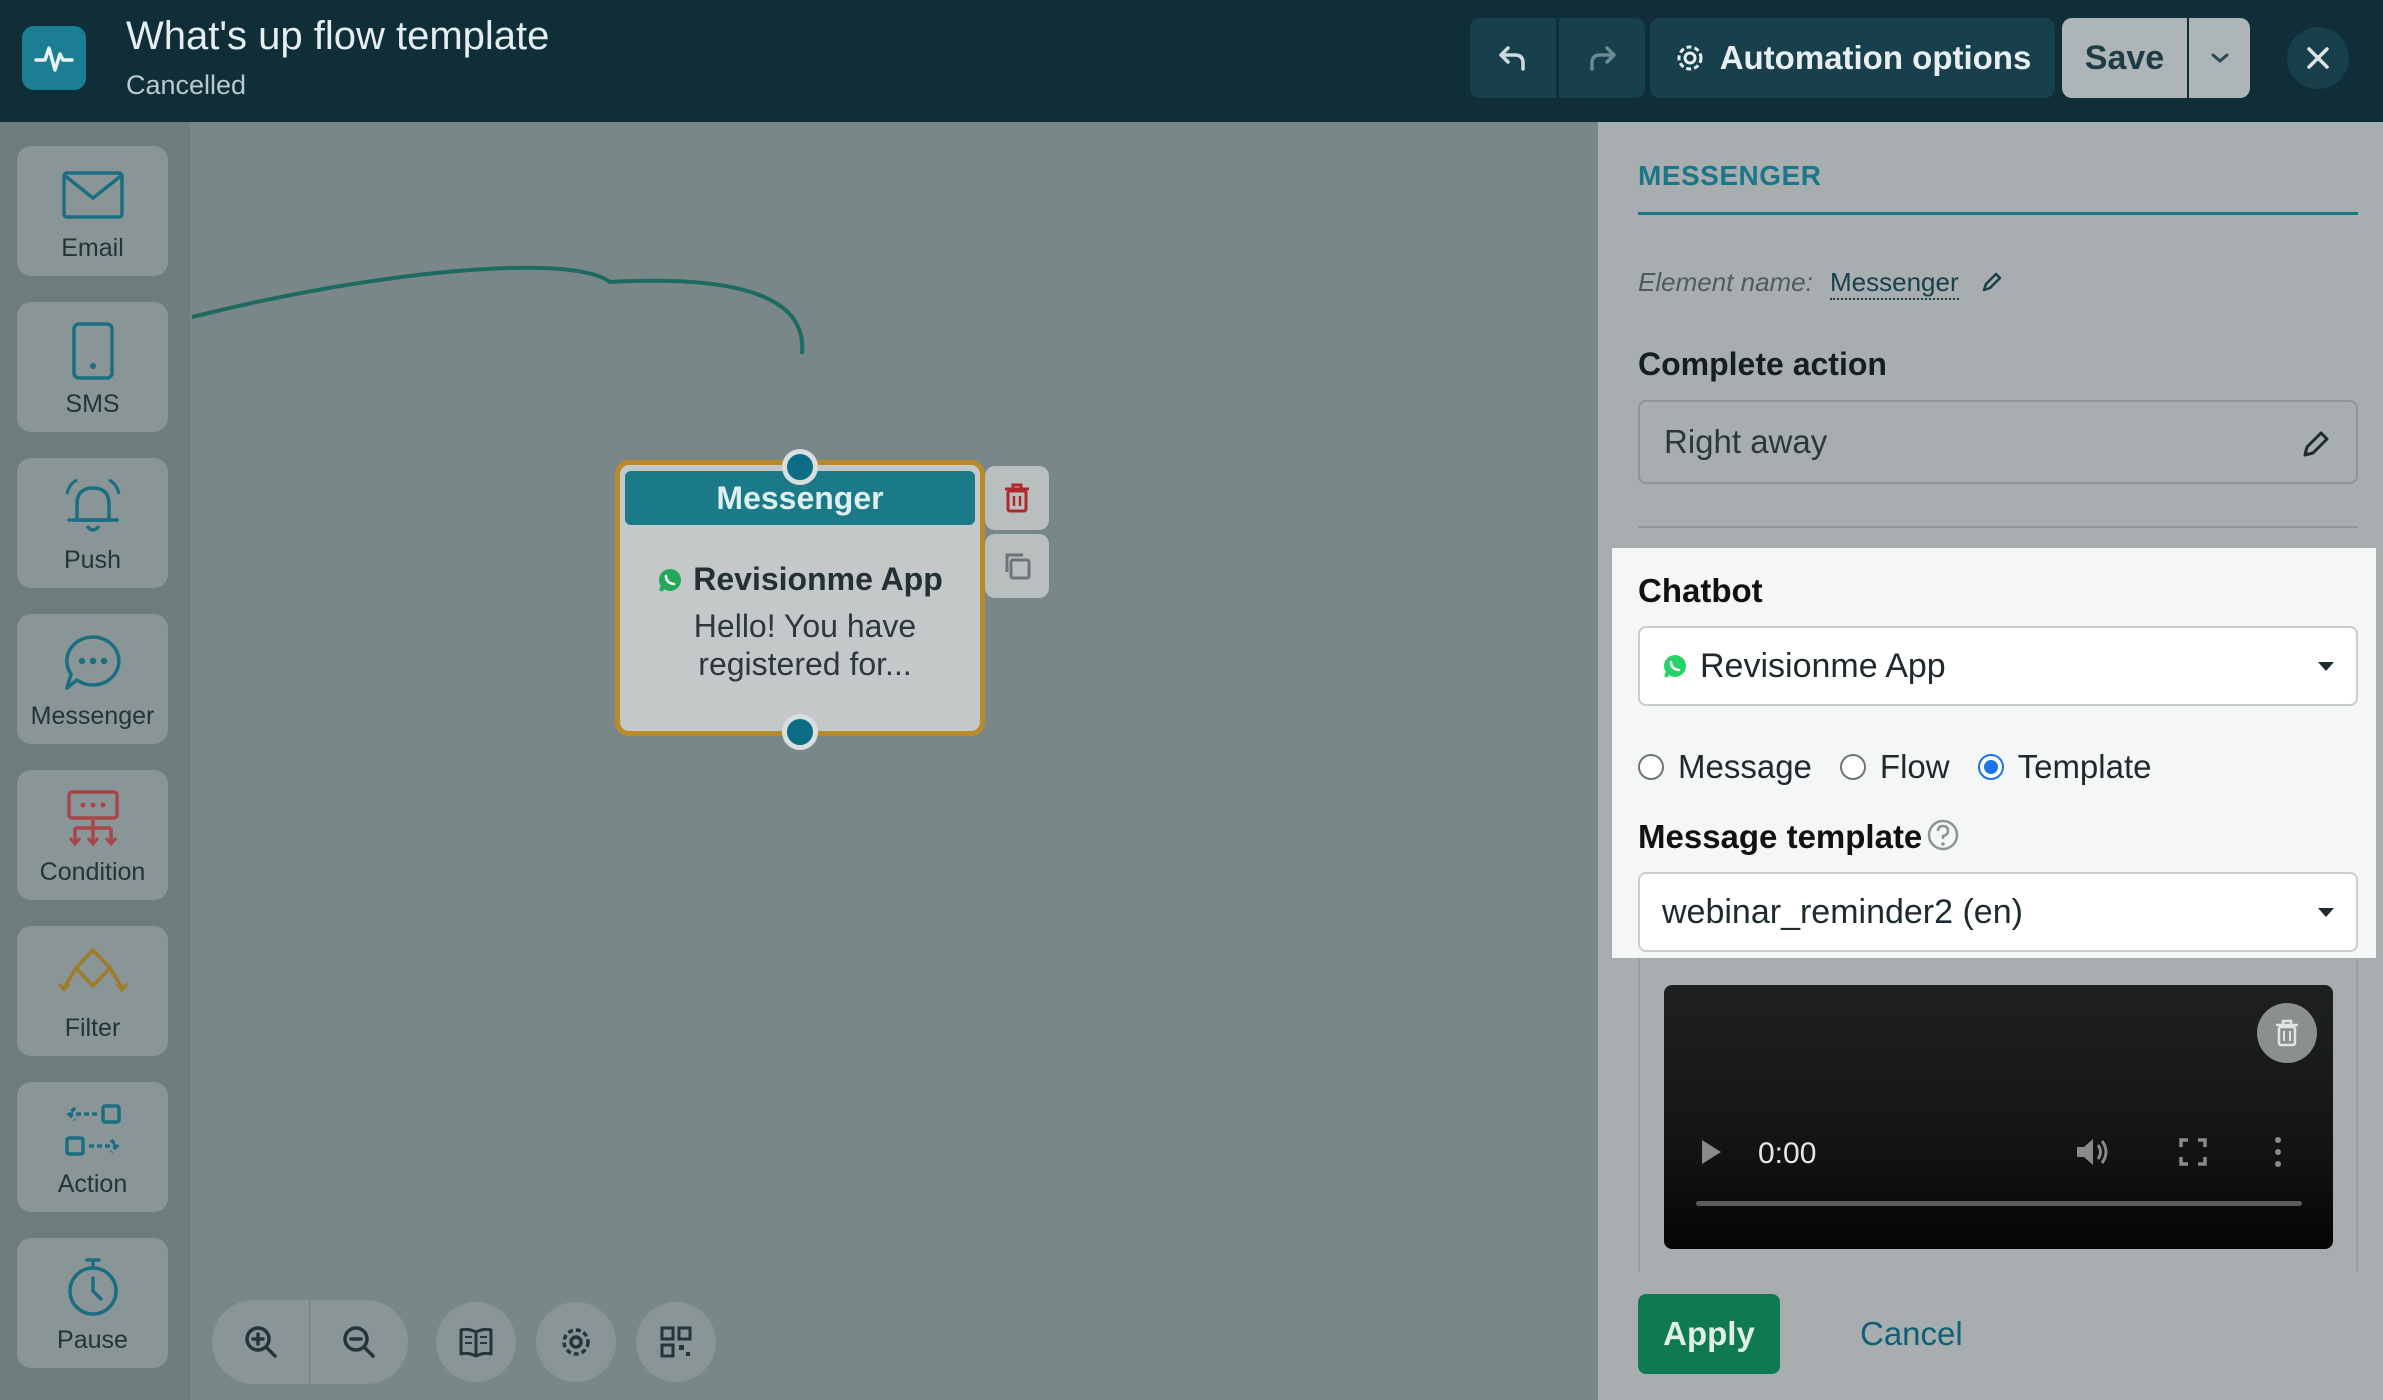  Describe the element at coordinates (93, 819) in the screenshot. I see `condition-icon` at that location.